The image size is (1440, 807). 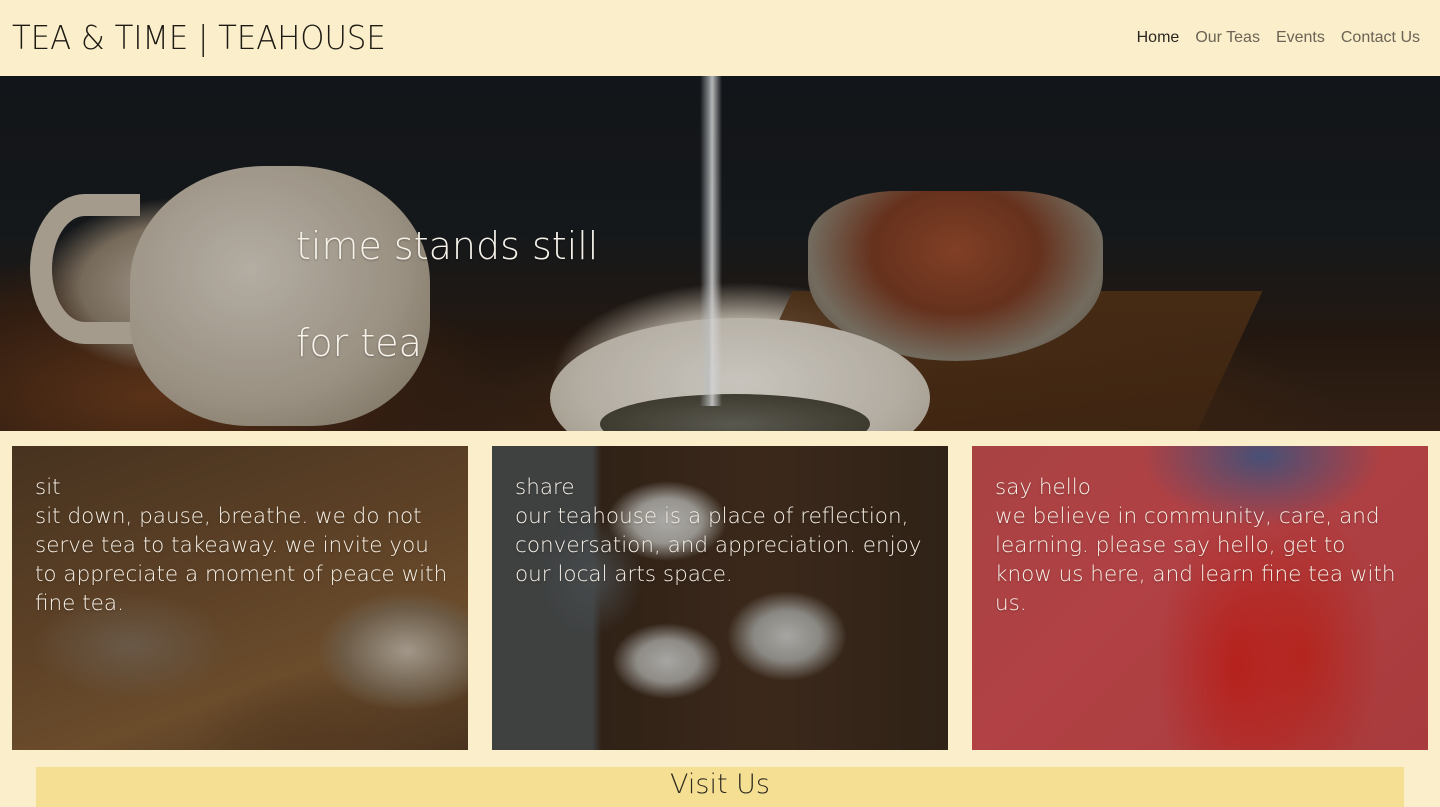 I want to click on visit-us-heading: Visit Us, so click(x=720, y=784).